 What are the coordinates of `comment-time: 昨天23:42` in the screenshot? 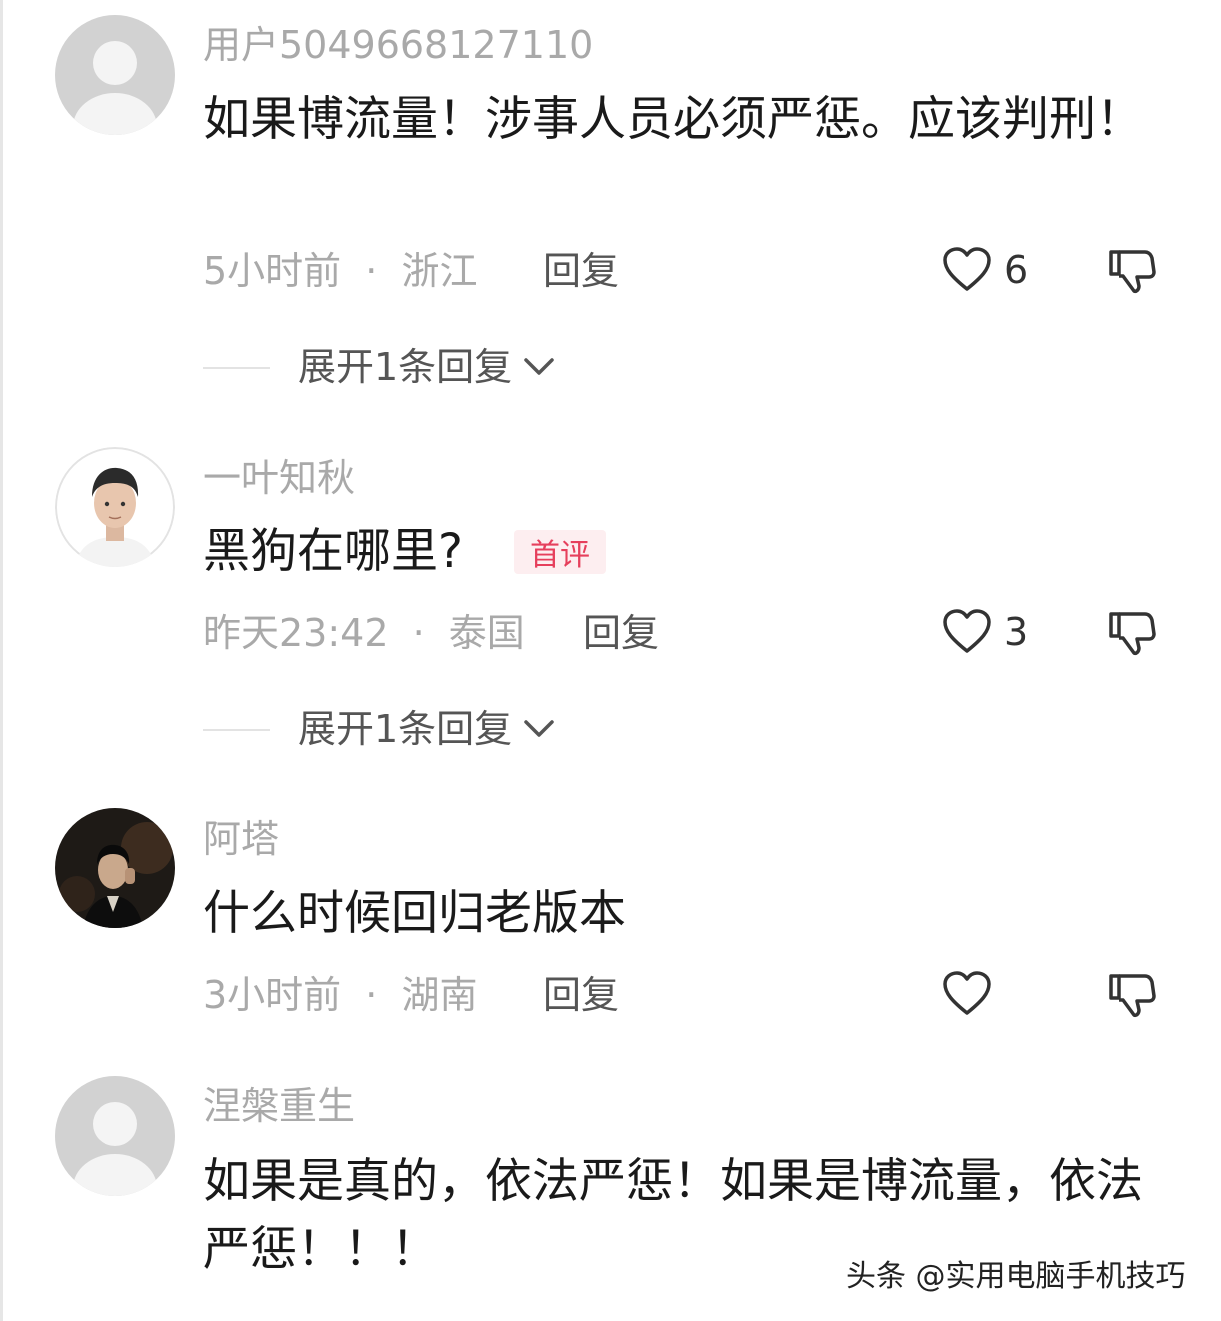 It's located at (296, 633).